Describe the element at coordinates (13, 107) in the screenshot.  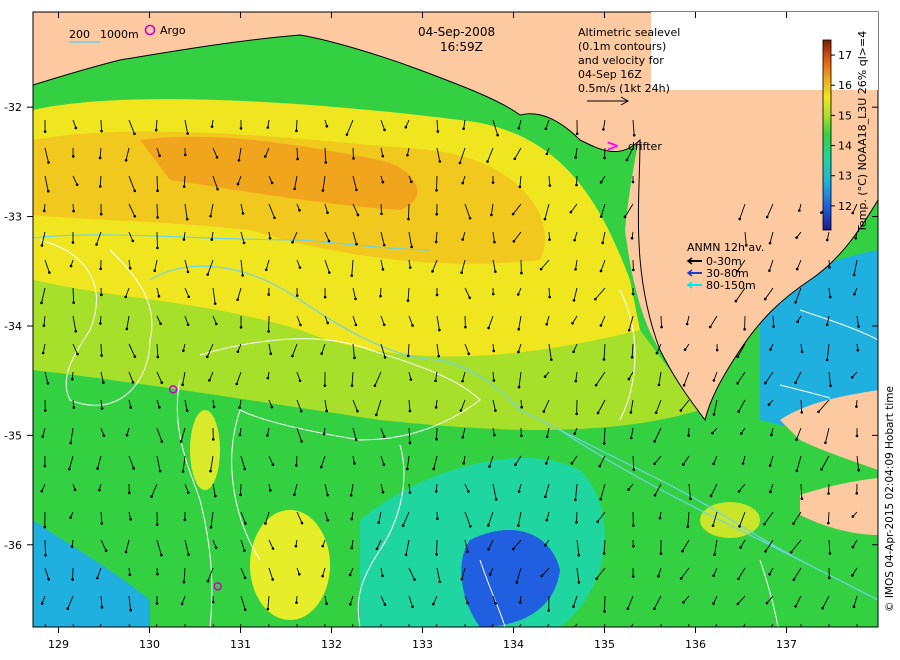
I see `y-tick-label: -32` at that location.